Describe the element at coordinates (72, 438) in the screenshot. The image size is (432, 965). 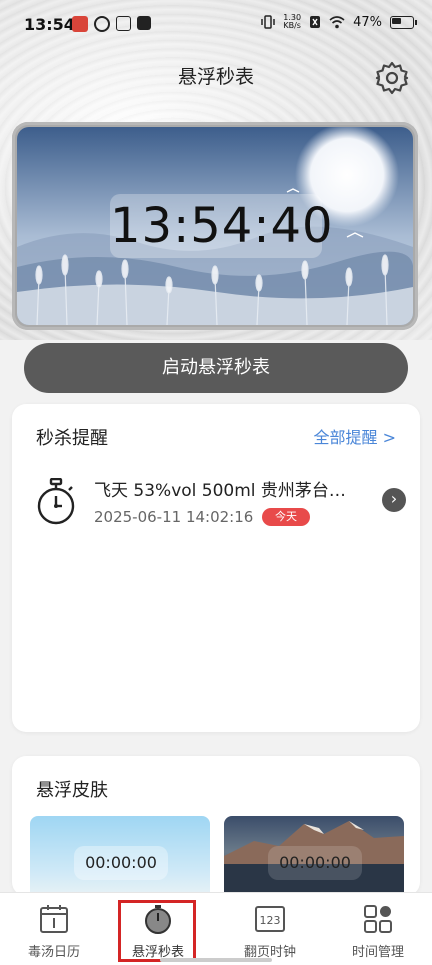
I see `reminder-card-title: 秒杀提醒` at that location.